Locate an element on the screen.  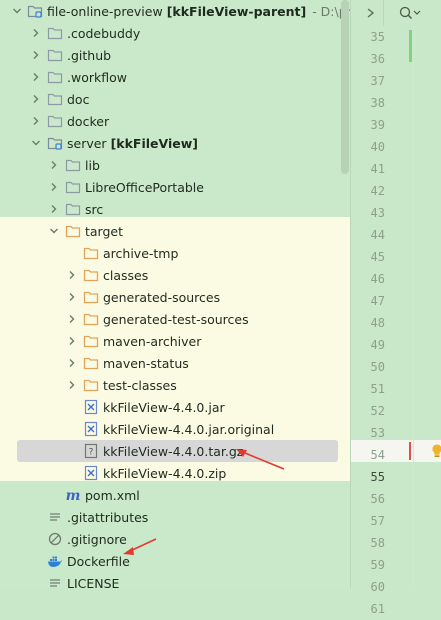
line-number: 50 is located at coordinates (377, 367).